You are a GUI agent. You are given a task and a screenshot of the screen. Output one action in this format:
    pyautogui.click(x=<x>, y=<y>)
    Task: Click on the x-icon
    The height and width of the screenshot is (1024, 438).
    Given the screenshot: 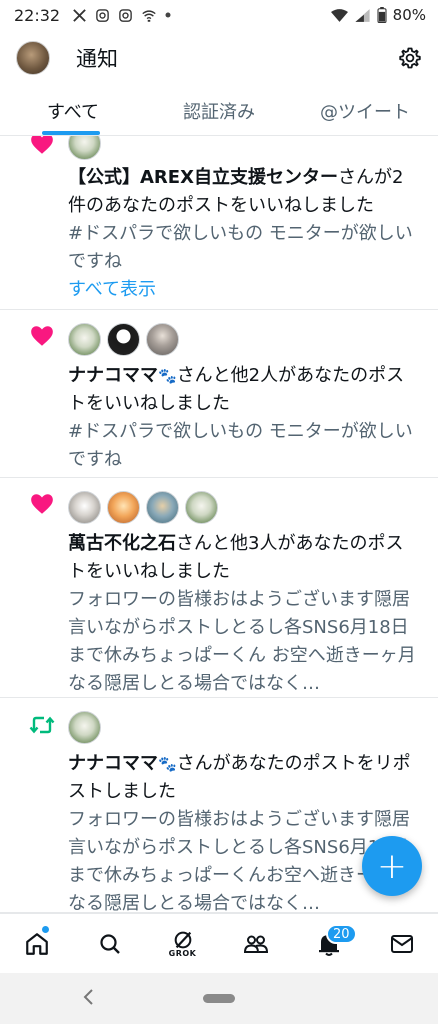 What is the action you would take?
    pyautogui.click(x=79, y=15)
    